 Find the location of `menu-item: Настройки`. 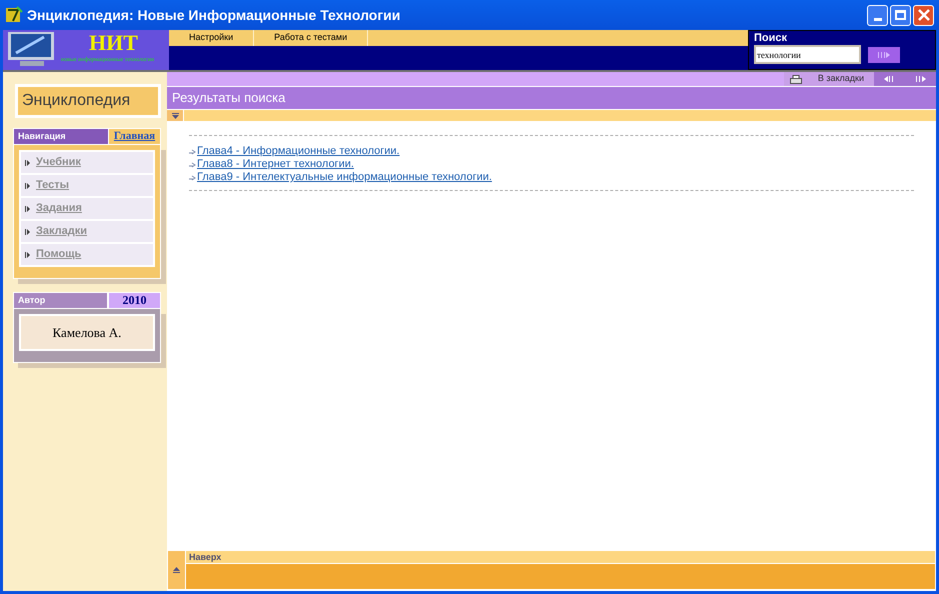

menu-item: Настройки is located at coordinates (211, 38).